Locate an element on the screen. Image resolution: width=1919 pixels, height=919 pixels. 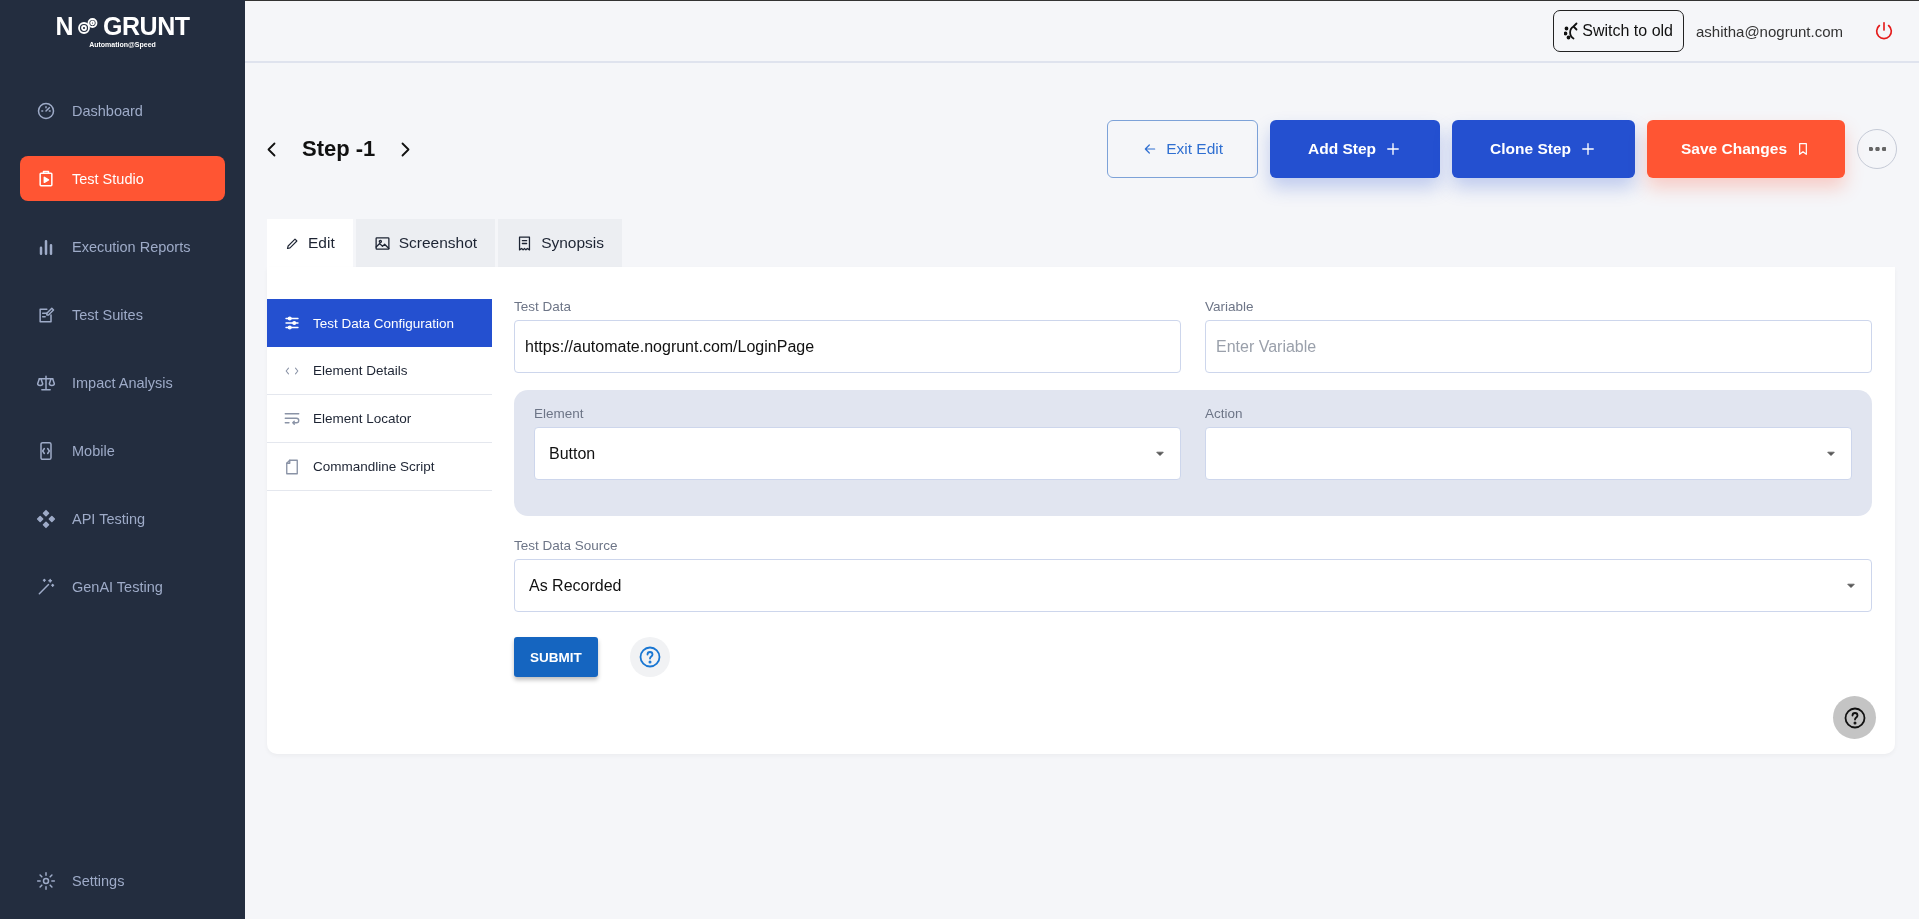
field-label: Test Data Source is located at coordinates (566, 545).